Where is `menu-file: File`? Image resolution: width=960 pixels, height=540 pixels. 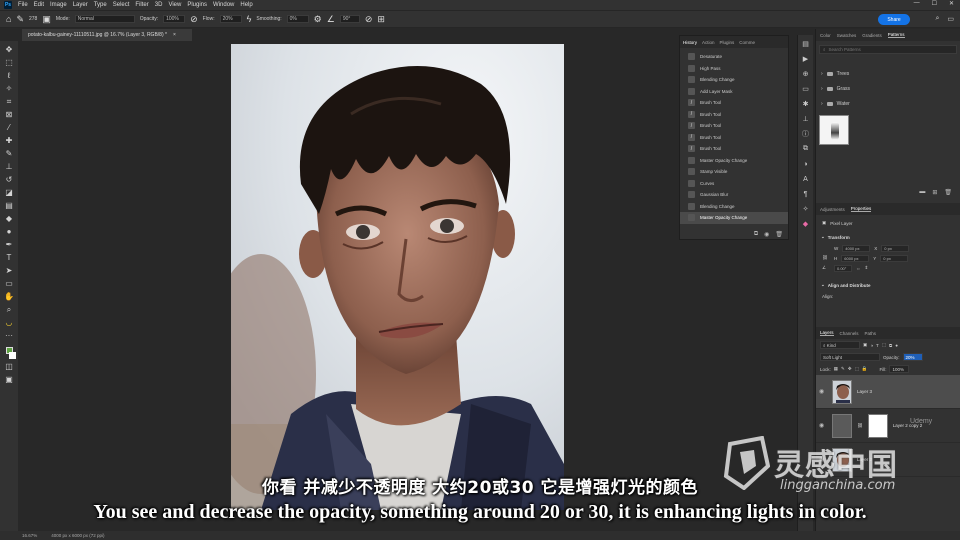 menu-file: File is located at coordinates (23, 5).